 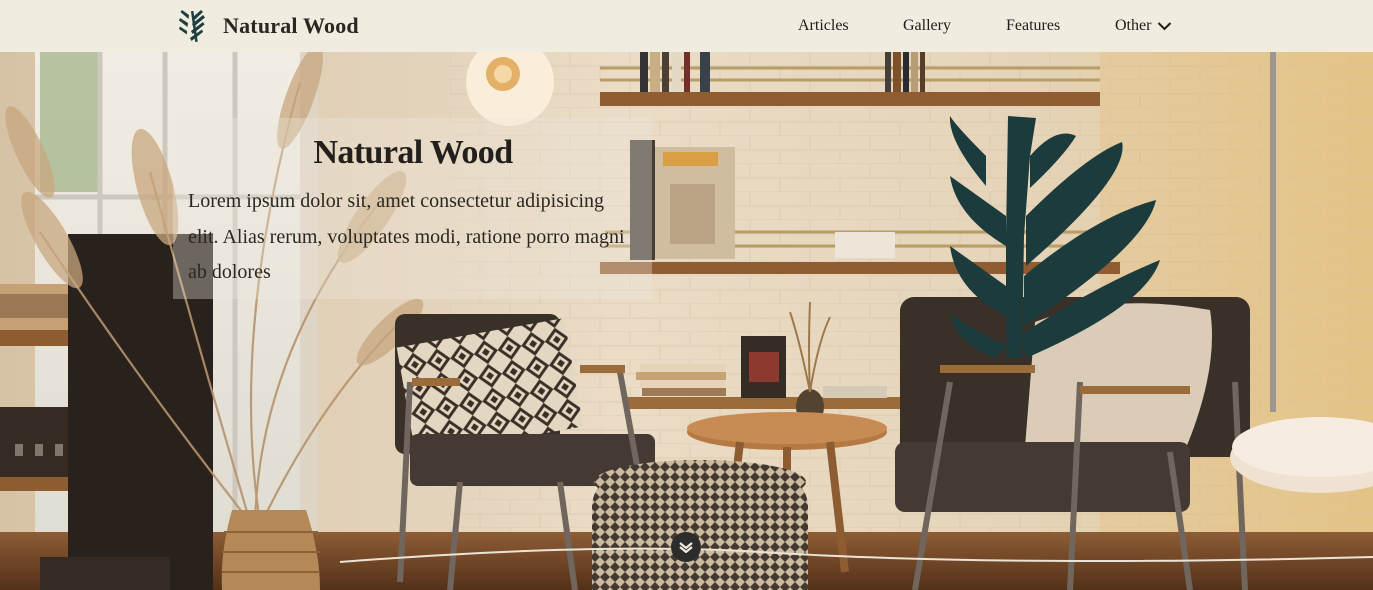 I want to click on nav-link-articles: Articles, so click(x=823, y=26).